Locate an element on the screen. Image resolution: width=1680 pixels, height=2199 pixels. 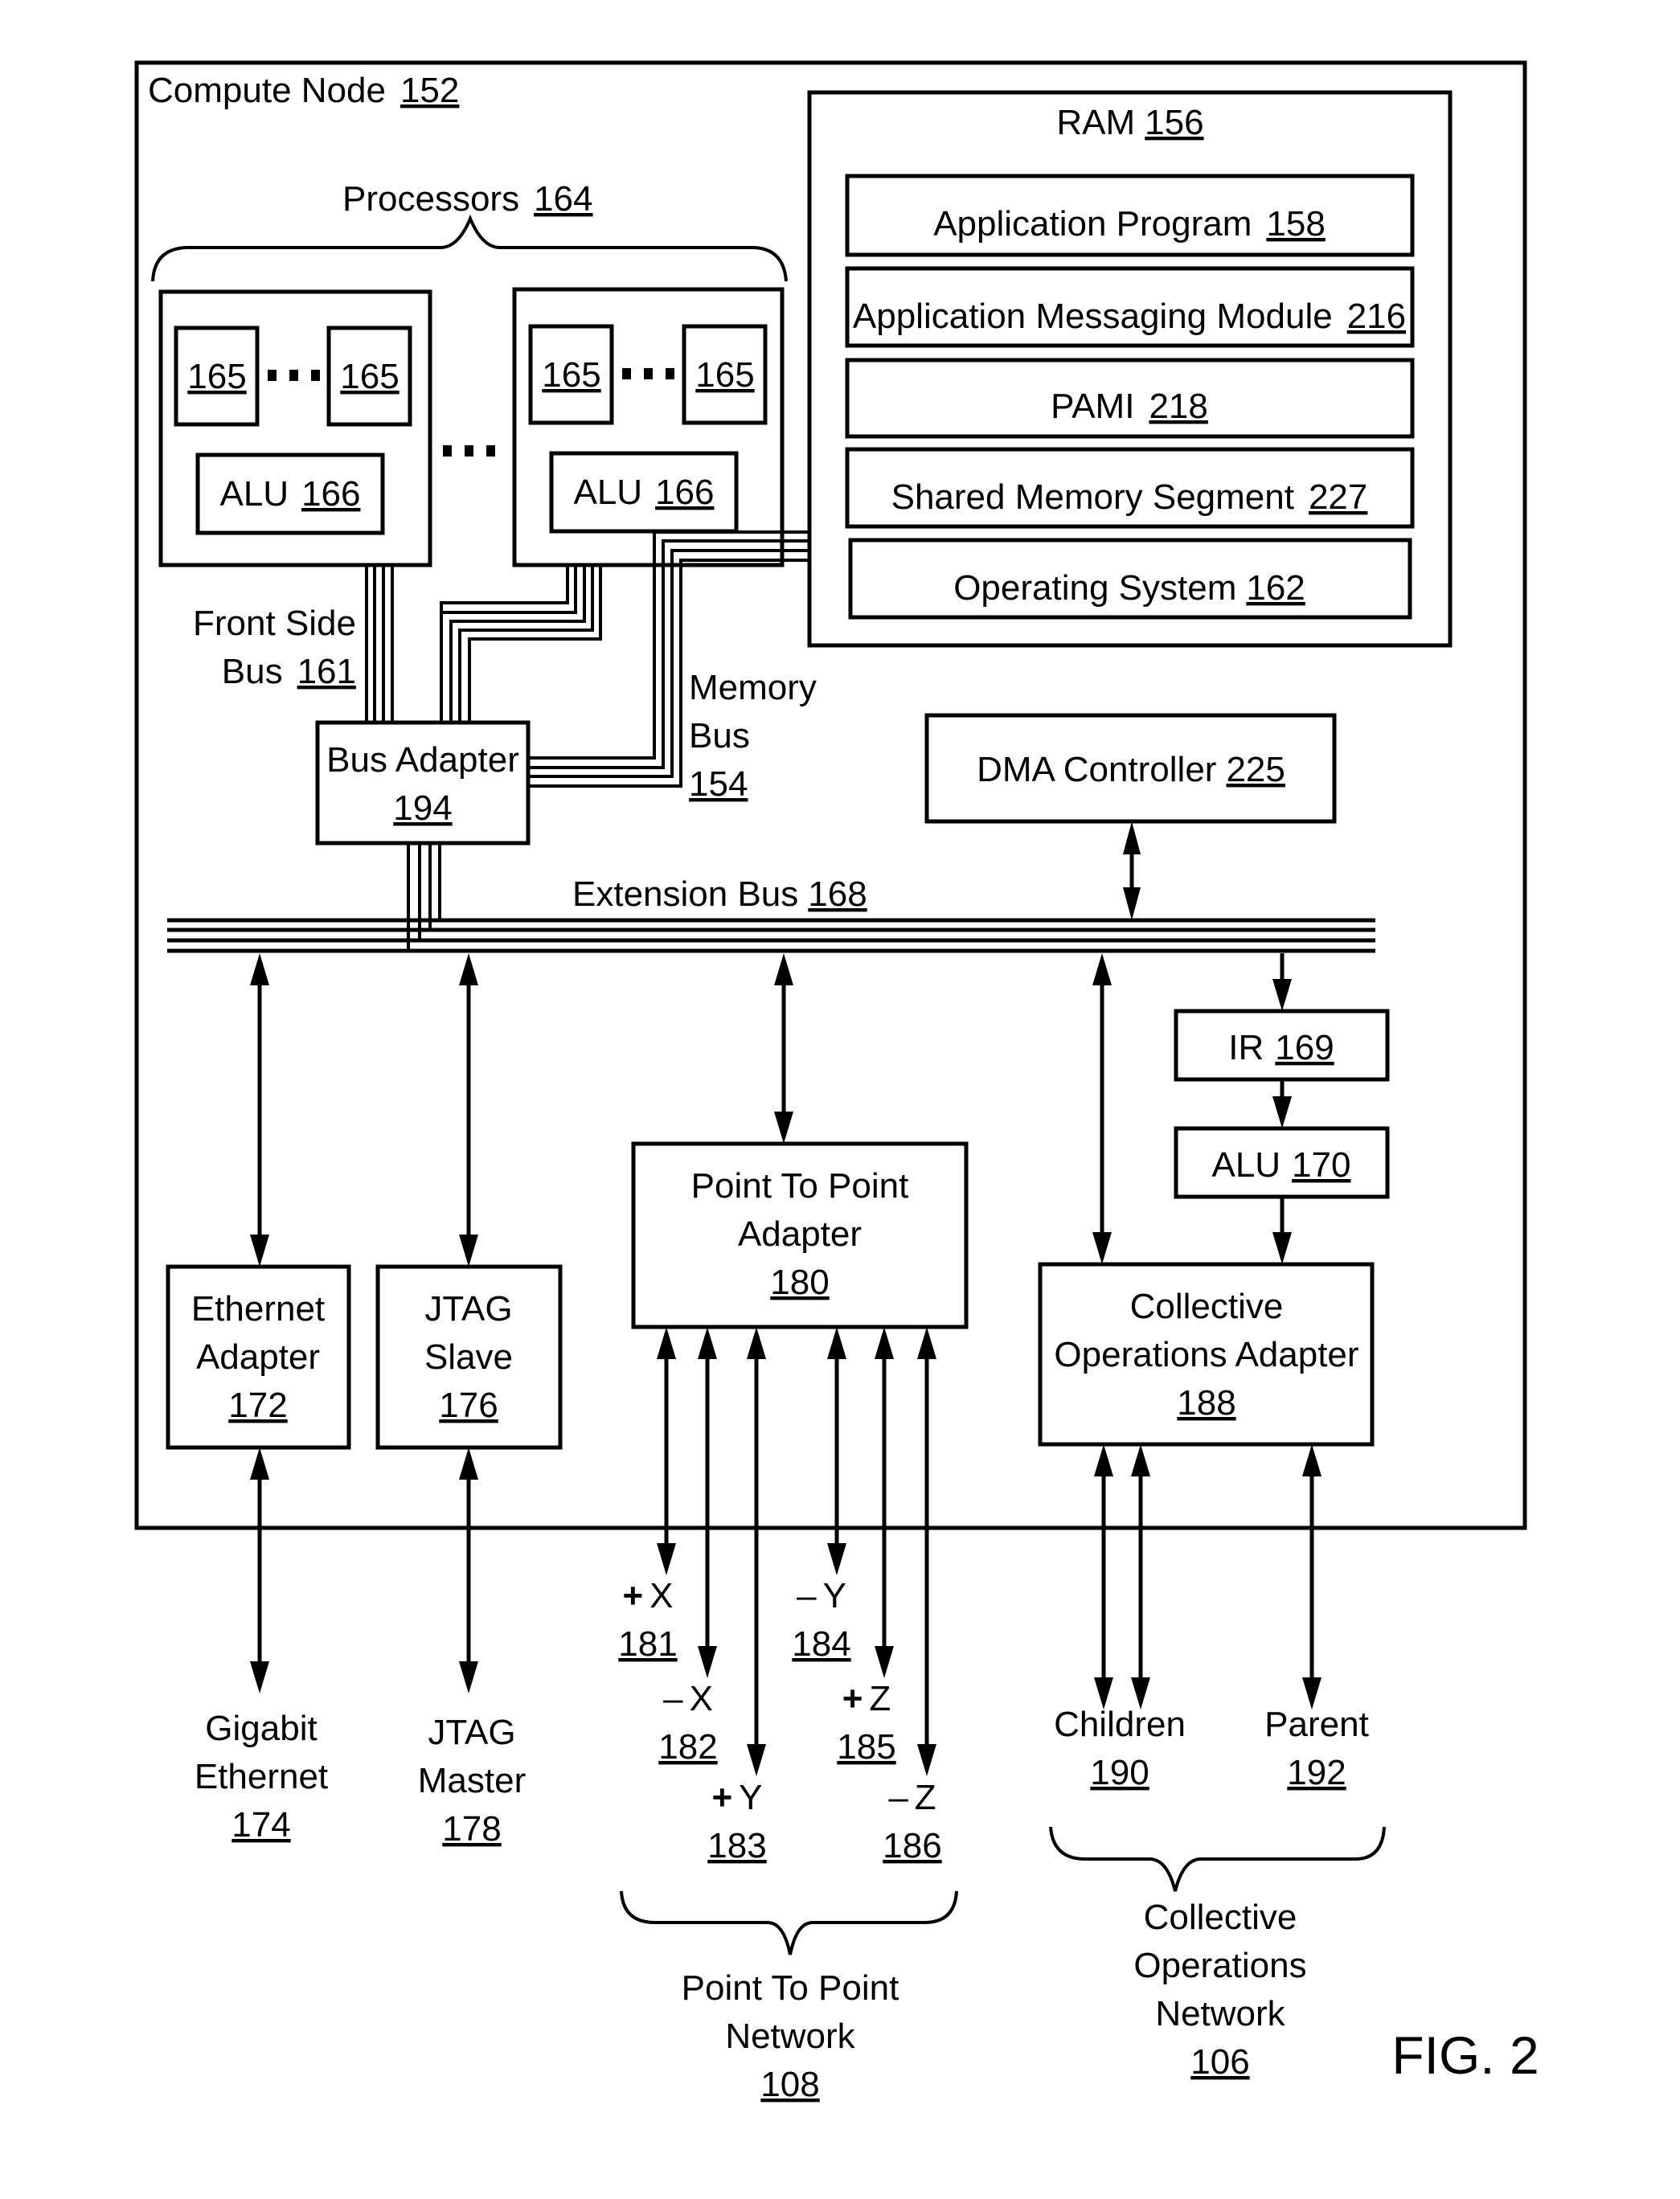
ir-label: IR 169 is located at coordinates (1281, 1047).